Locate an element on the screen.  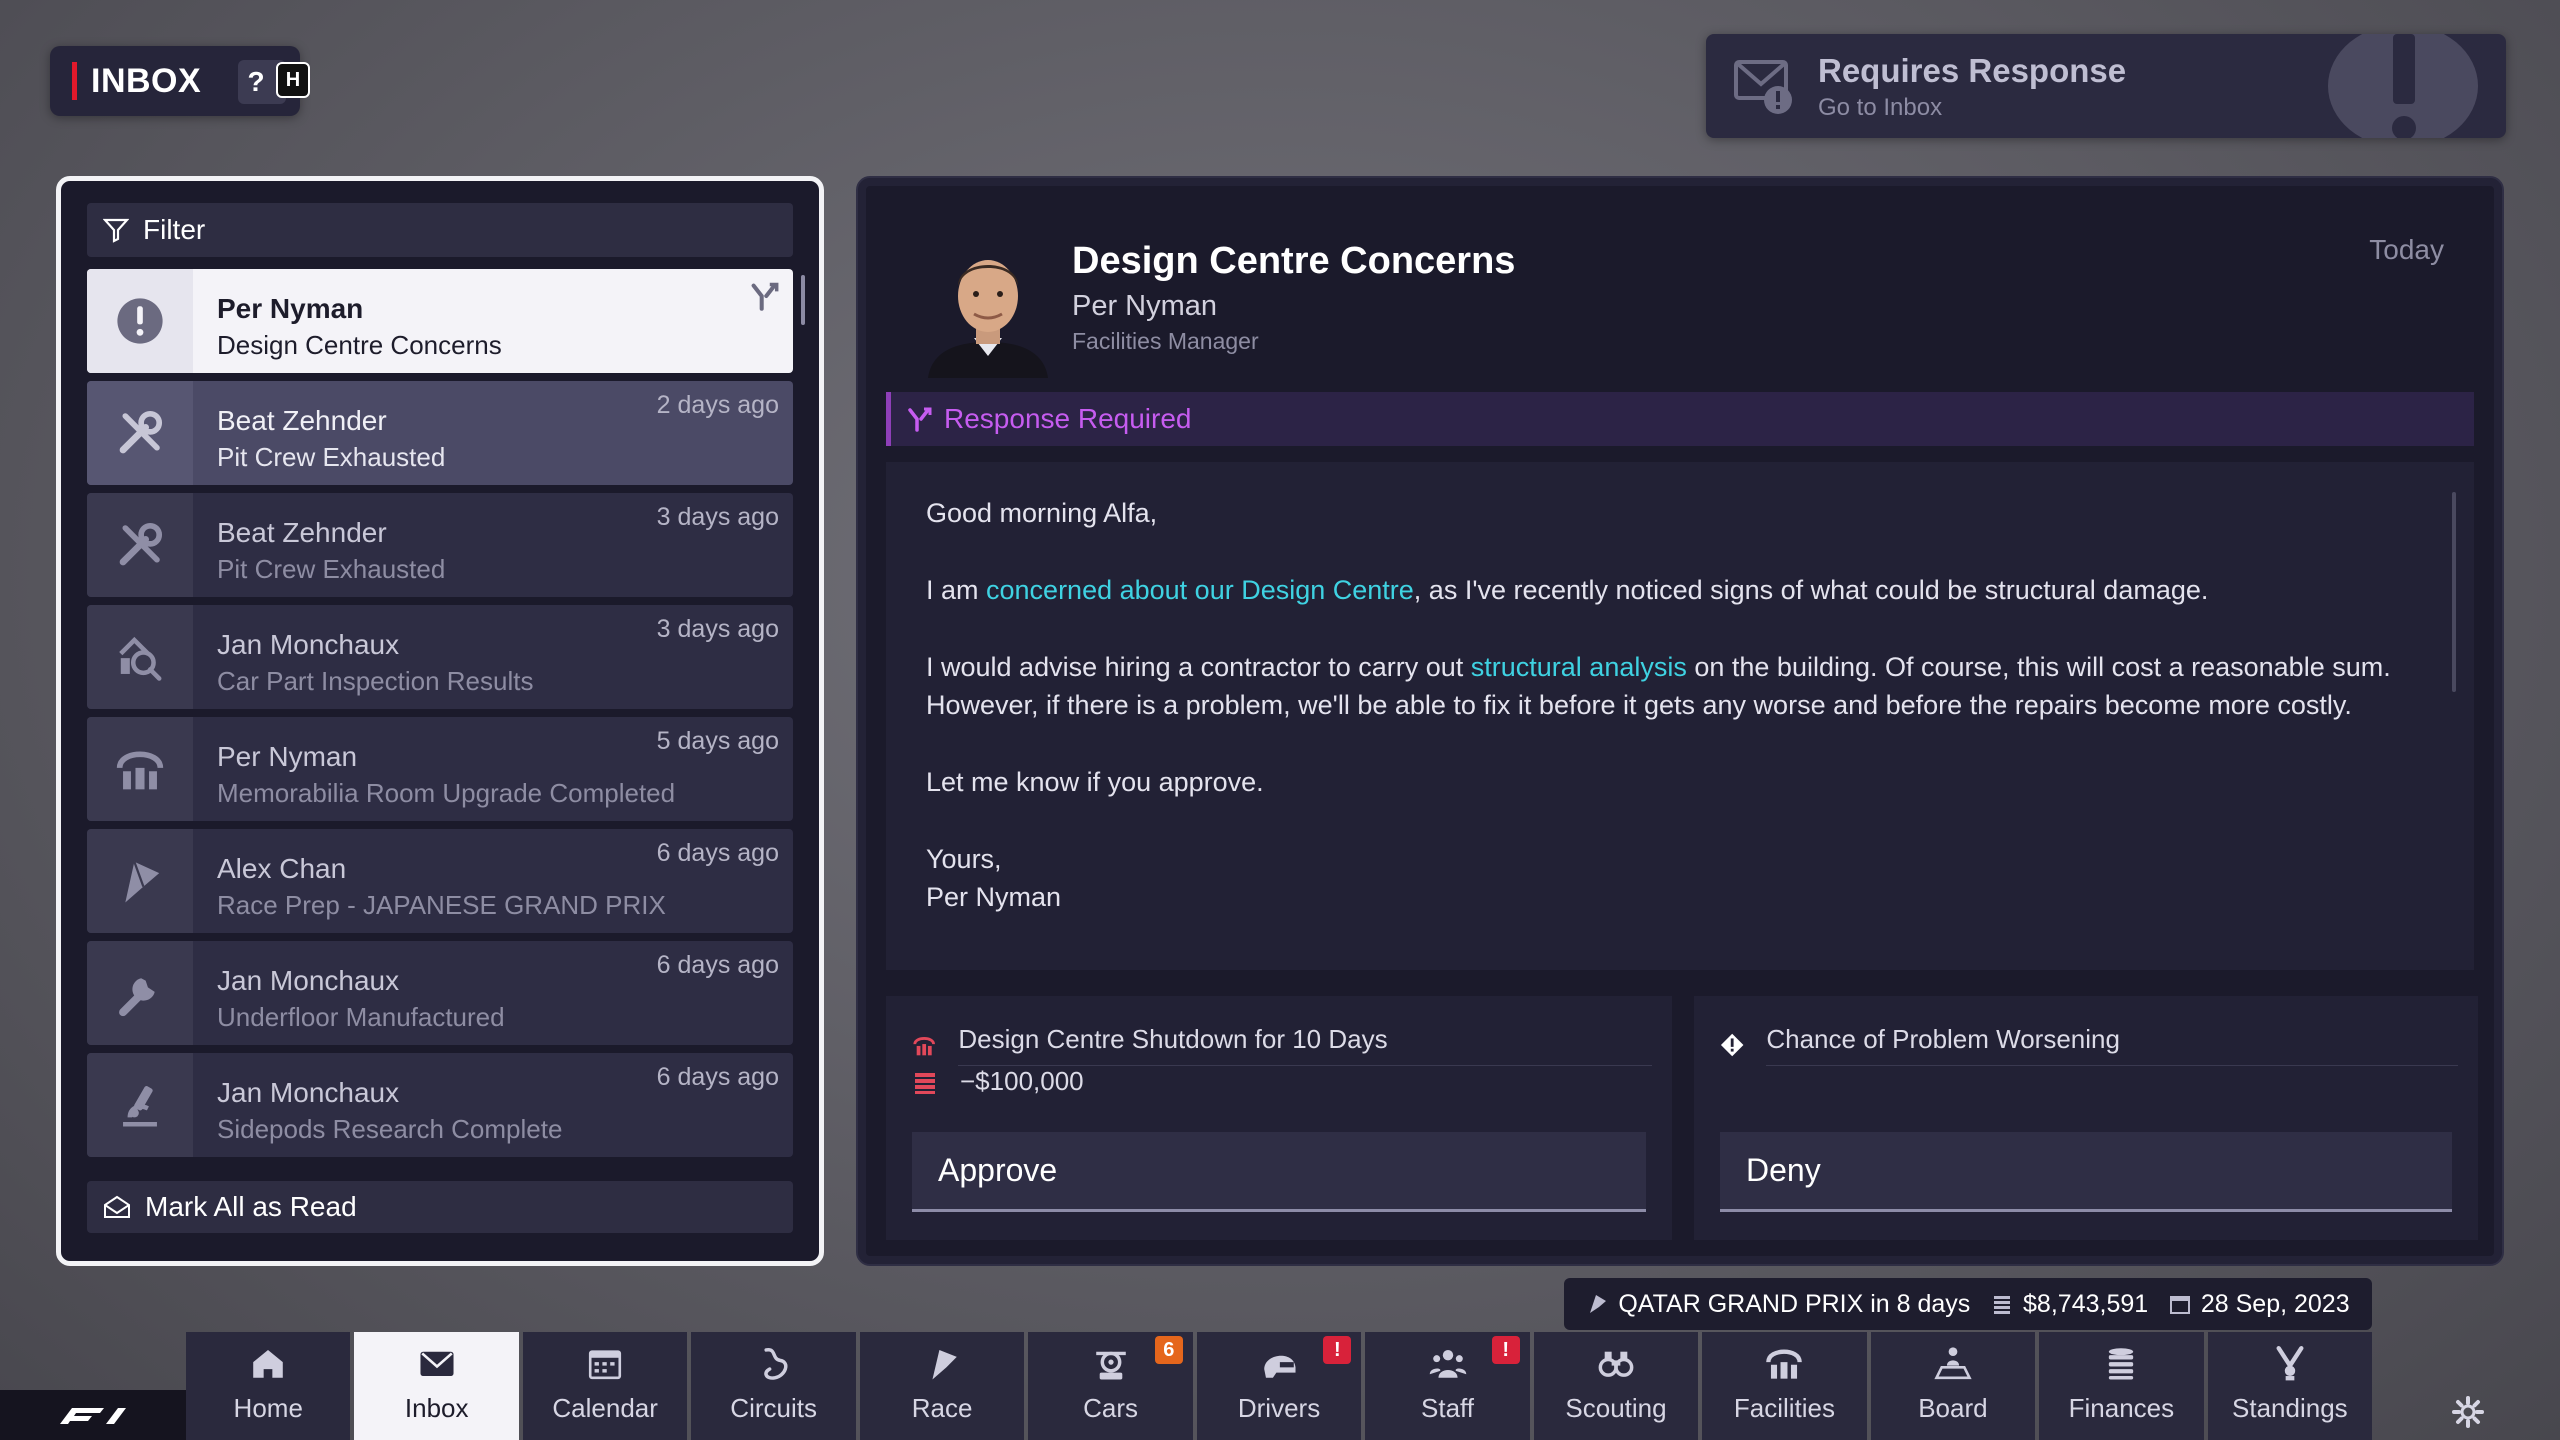
mark-all-read-button: Mark All as Read is located at coordinates (440, 1207).